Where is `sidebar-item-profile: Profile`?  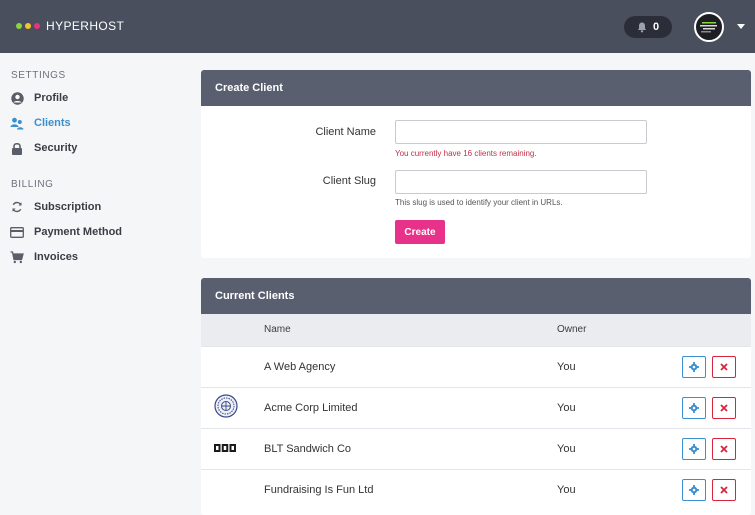 sidebar-item-profile: Profile is located at coordinates (39, 98).